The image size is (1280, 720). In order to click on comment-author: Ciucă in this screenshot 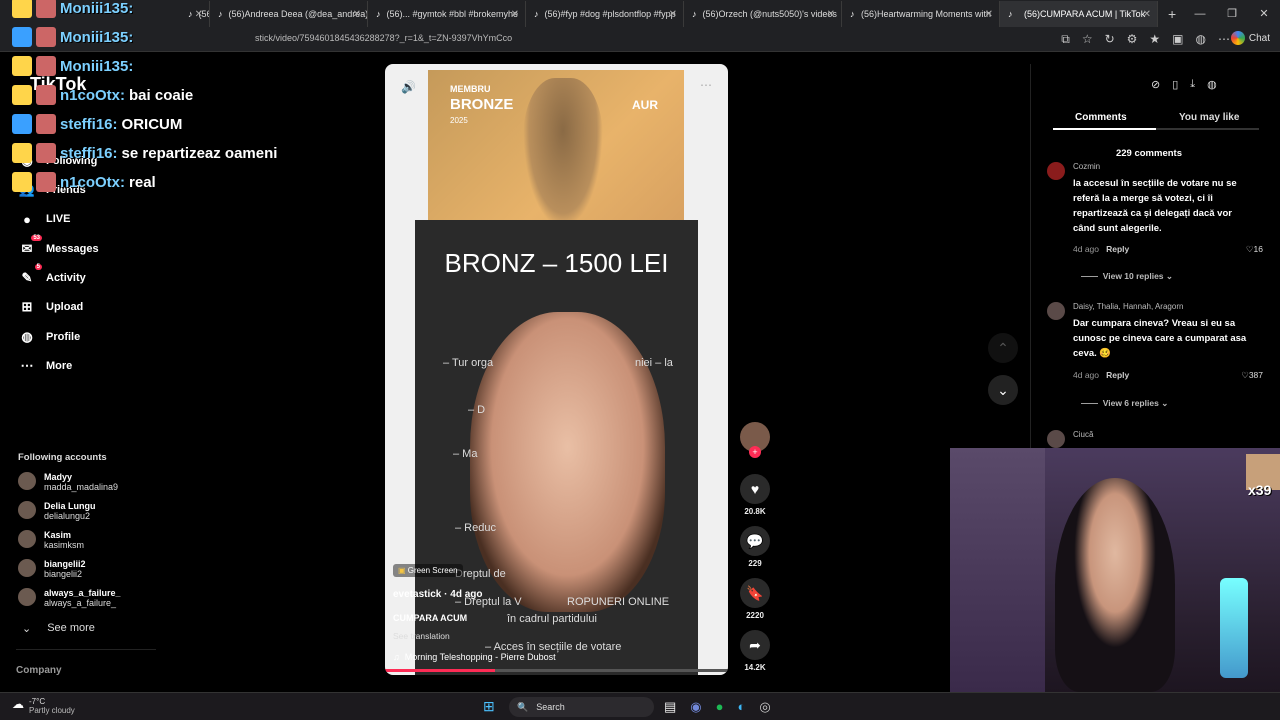, I will do `click(1083, 434)`.